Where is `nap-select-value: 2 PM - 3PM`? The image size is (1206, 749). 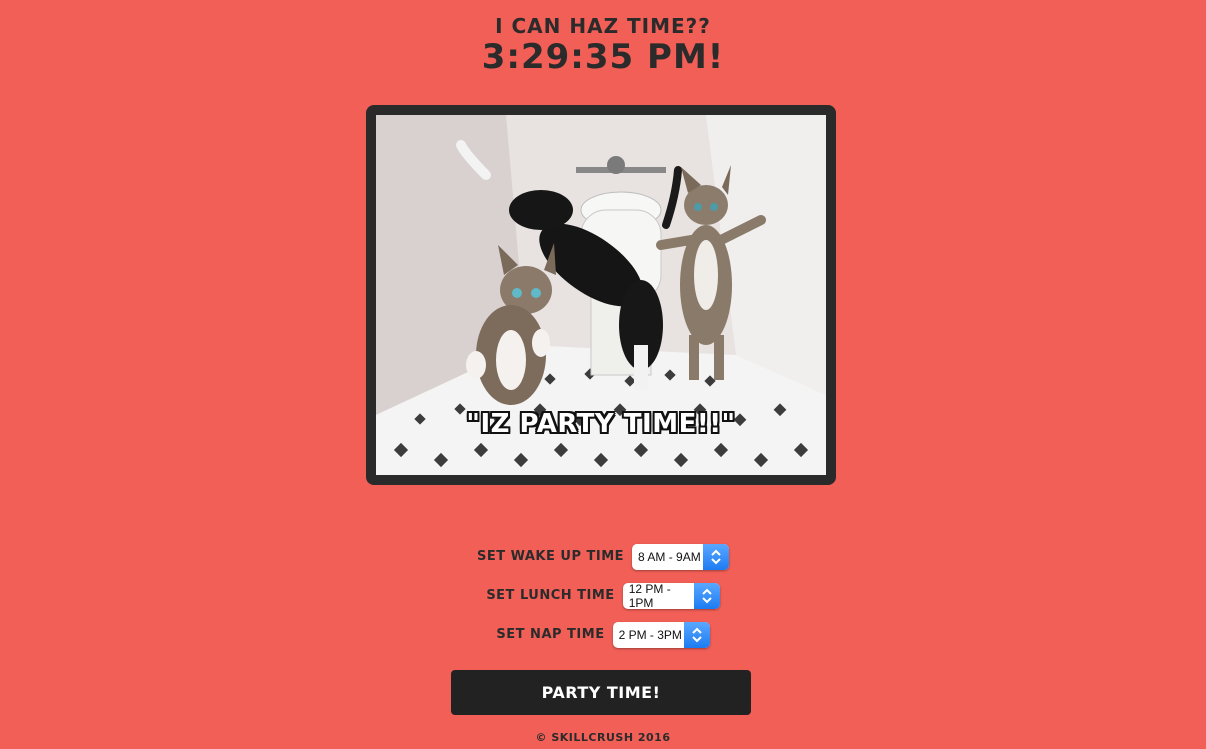
nap-select-value: 2 PM - 3PM is located at coordinates (650, 634).